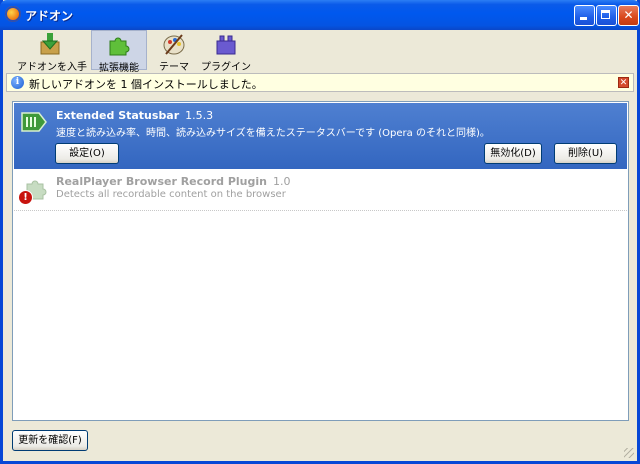 The width and height of the screenshot is (640, 464). What do you see at coordinates (585, 153) in the screenshot?
I see `uninstall-button: 削除(U)` at bounding box center [585, 153].